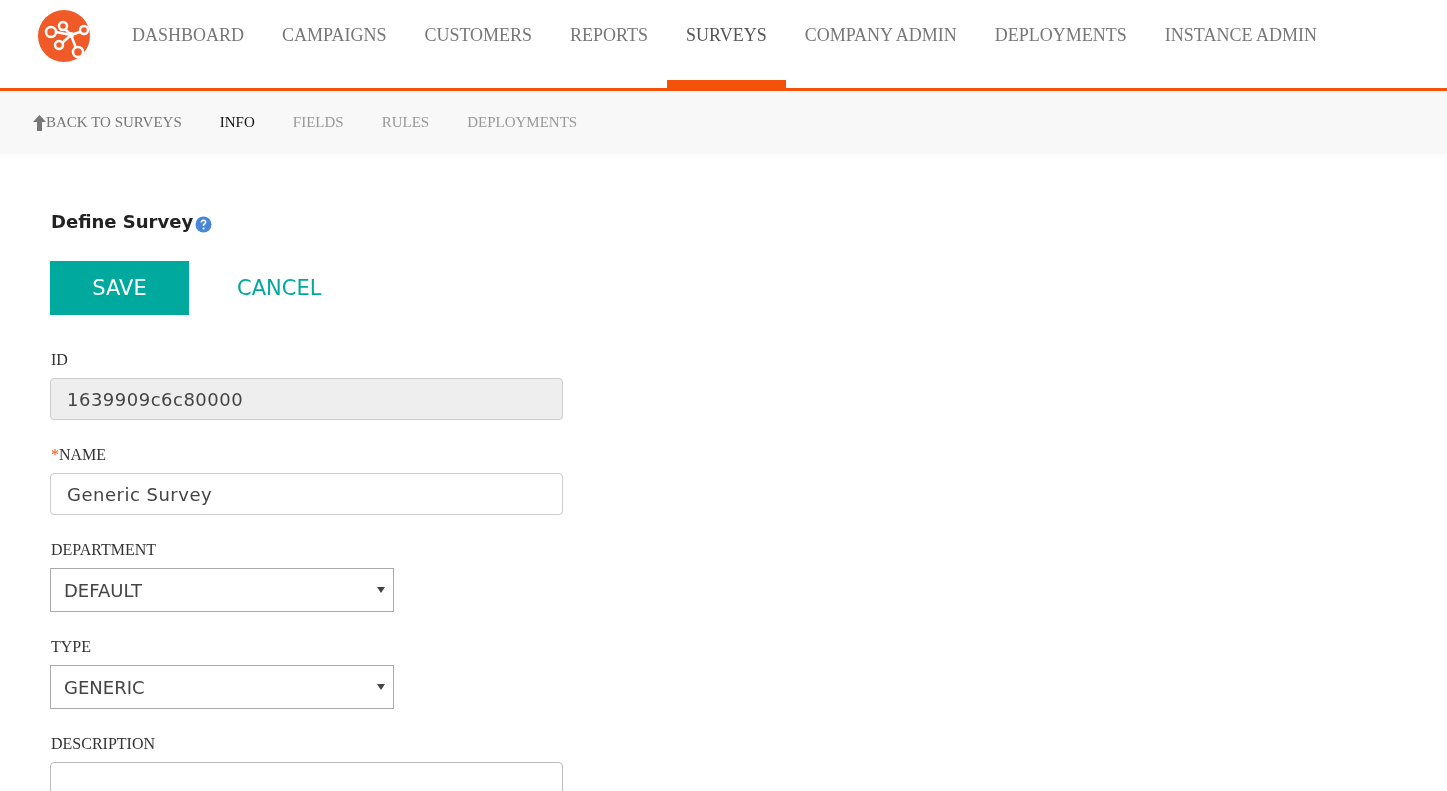  Describe the element at coordinates (522, 122) in the screenshot. I see `sub-tab: DEPLOYMENTS` at that location.